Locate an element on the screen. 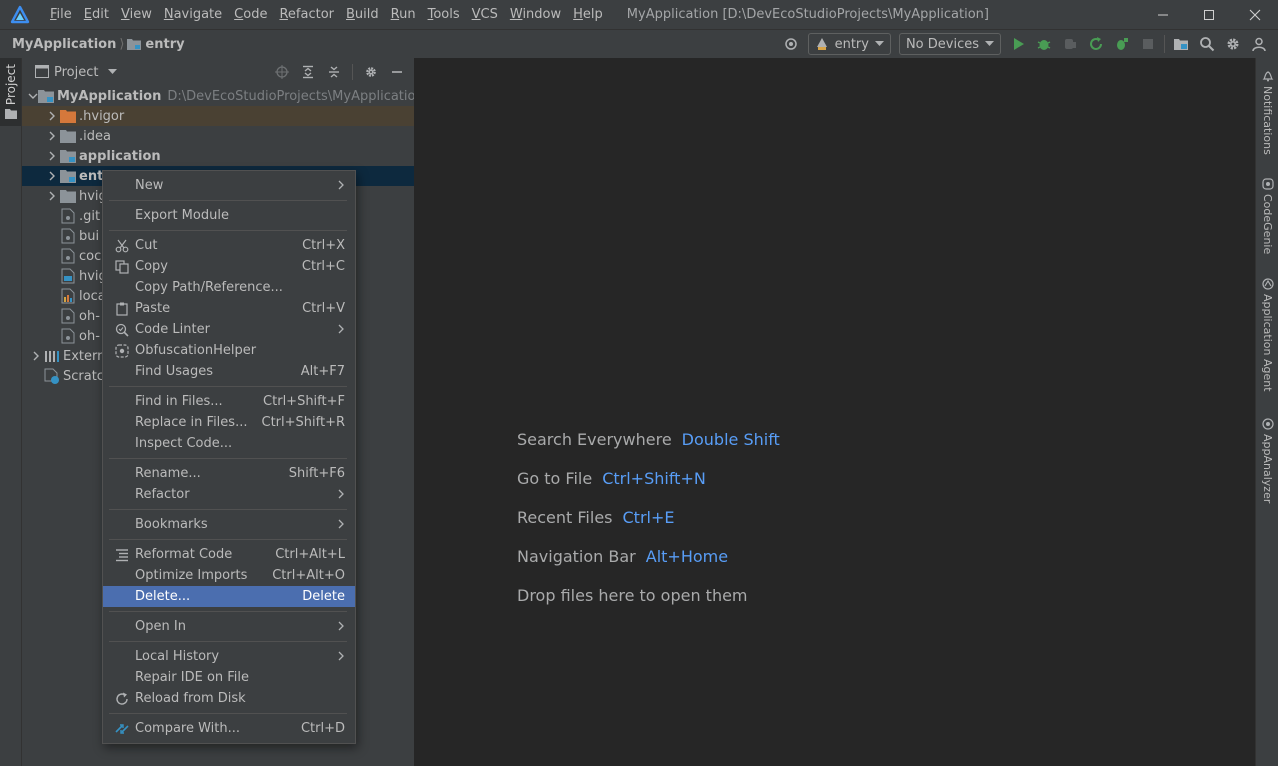 The width and height of the screenshot is (1278, 766). menu-item-rename: Rename... Shift+F6 is located at coordinates (229, 473).